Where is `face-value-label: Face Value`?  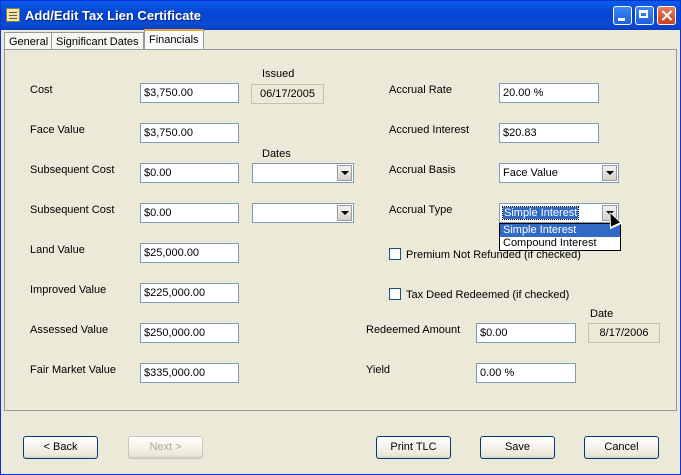
face-value-label: Face Value is located at coordinates (57, 130).